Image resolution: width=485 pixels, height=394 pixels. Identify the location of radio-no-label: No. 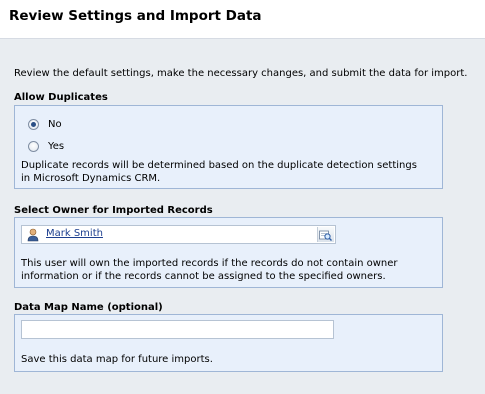
(55, 124).